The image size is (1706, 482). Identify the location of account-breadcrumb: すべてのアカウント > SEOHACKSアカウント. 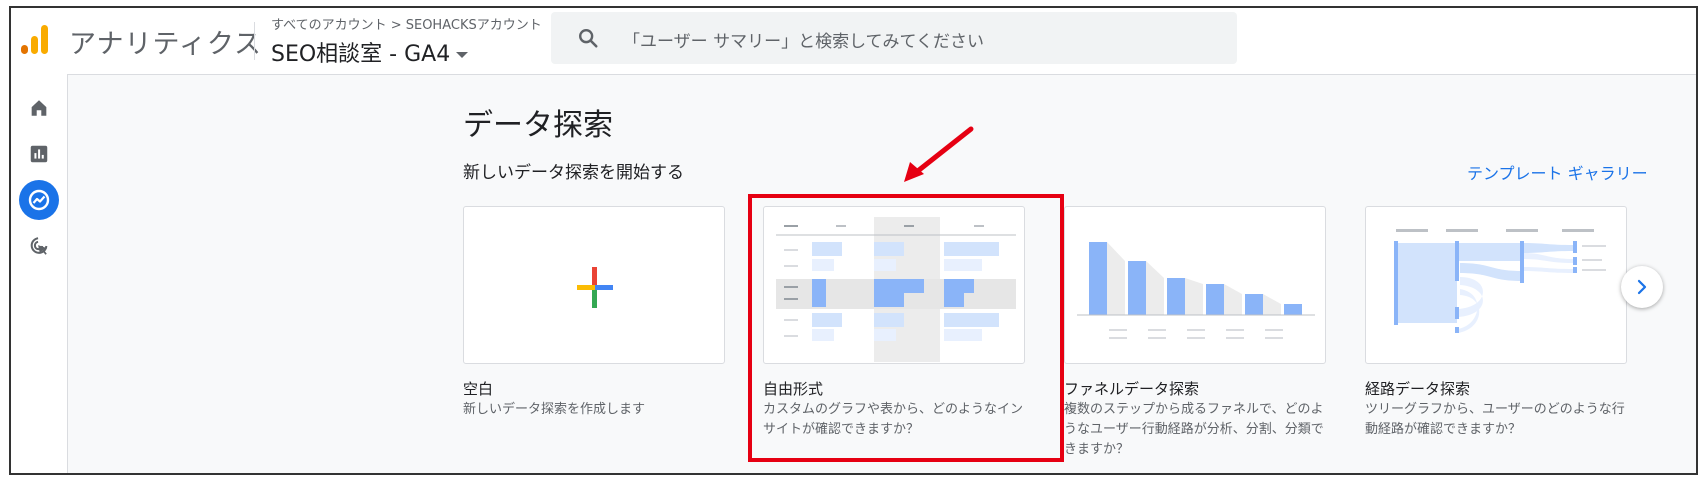
(406, 23).